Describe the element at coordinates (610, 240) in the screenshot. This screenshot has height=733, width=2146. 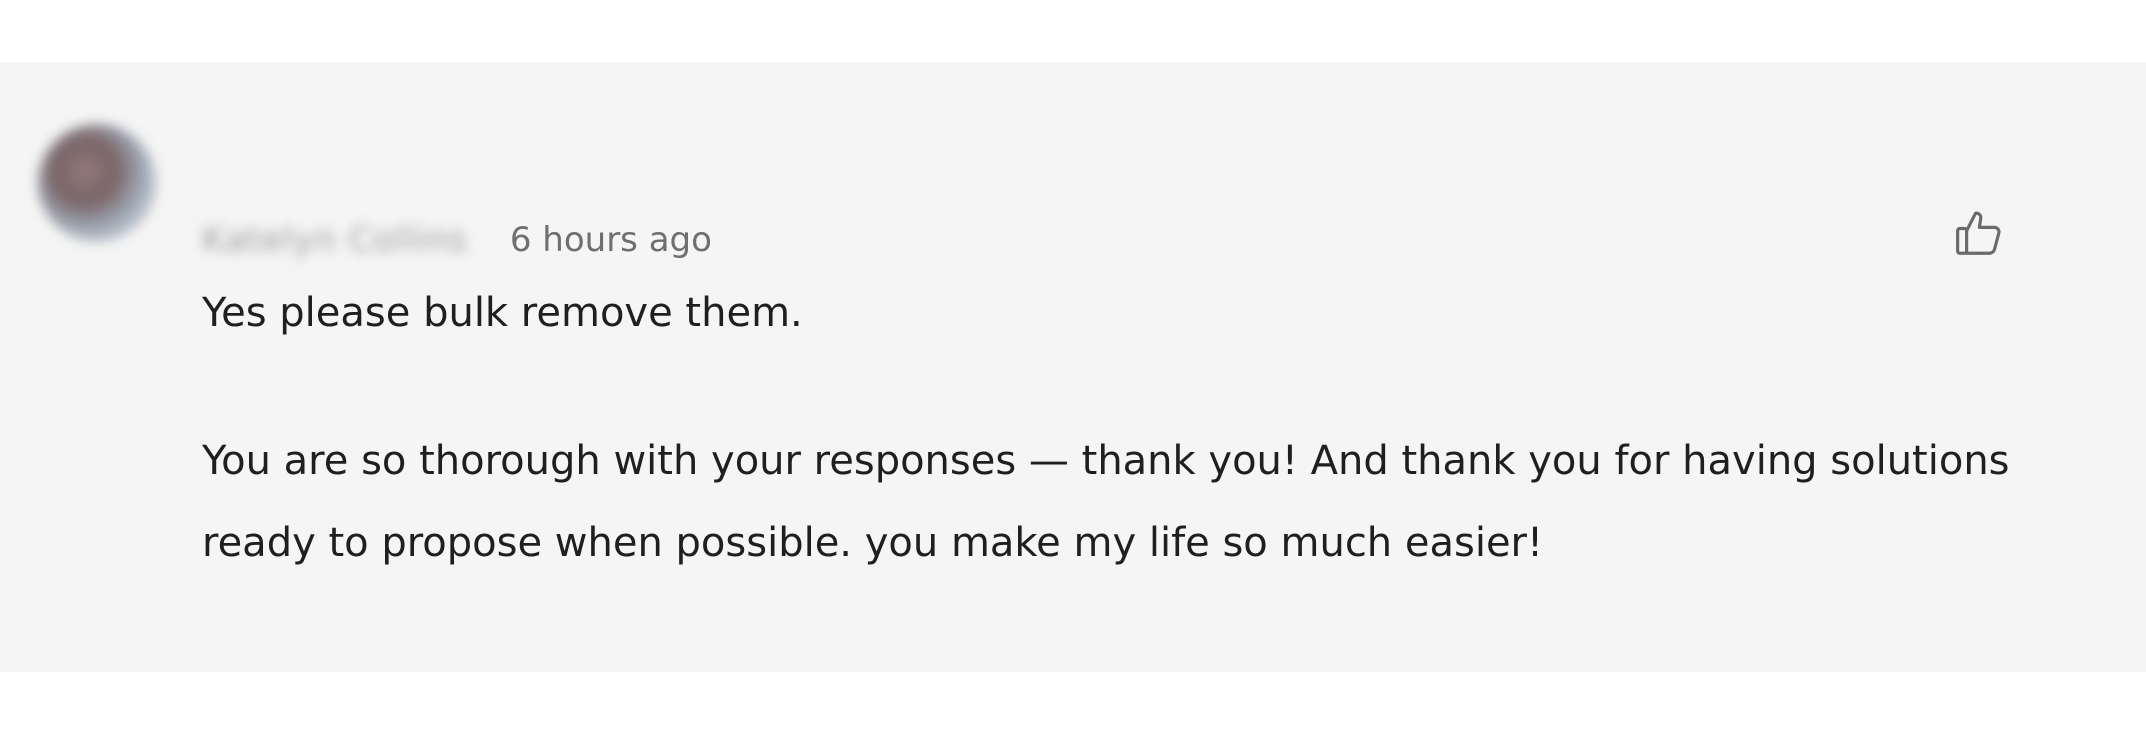
I see `comment-timestamp: 6 hours ago` at that location.